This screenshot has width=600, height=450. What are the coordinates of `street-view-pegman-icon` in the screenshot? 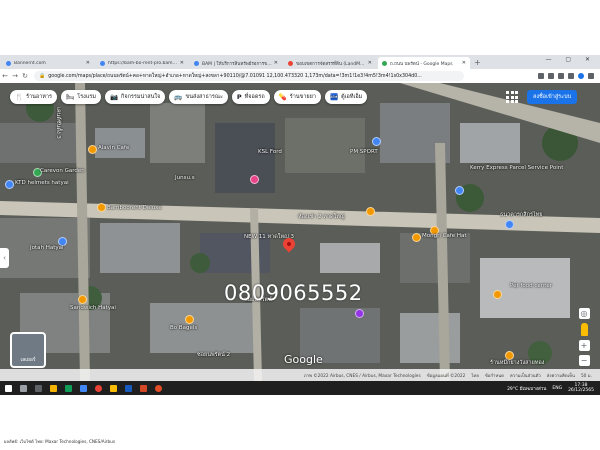 It's located at (584, 329).